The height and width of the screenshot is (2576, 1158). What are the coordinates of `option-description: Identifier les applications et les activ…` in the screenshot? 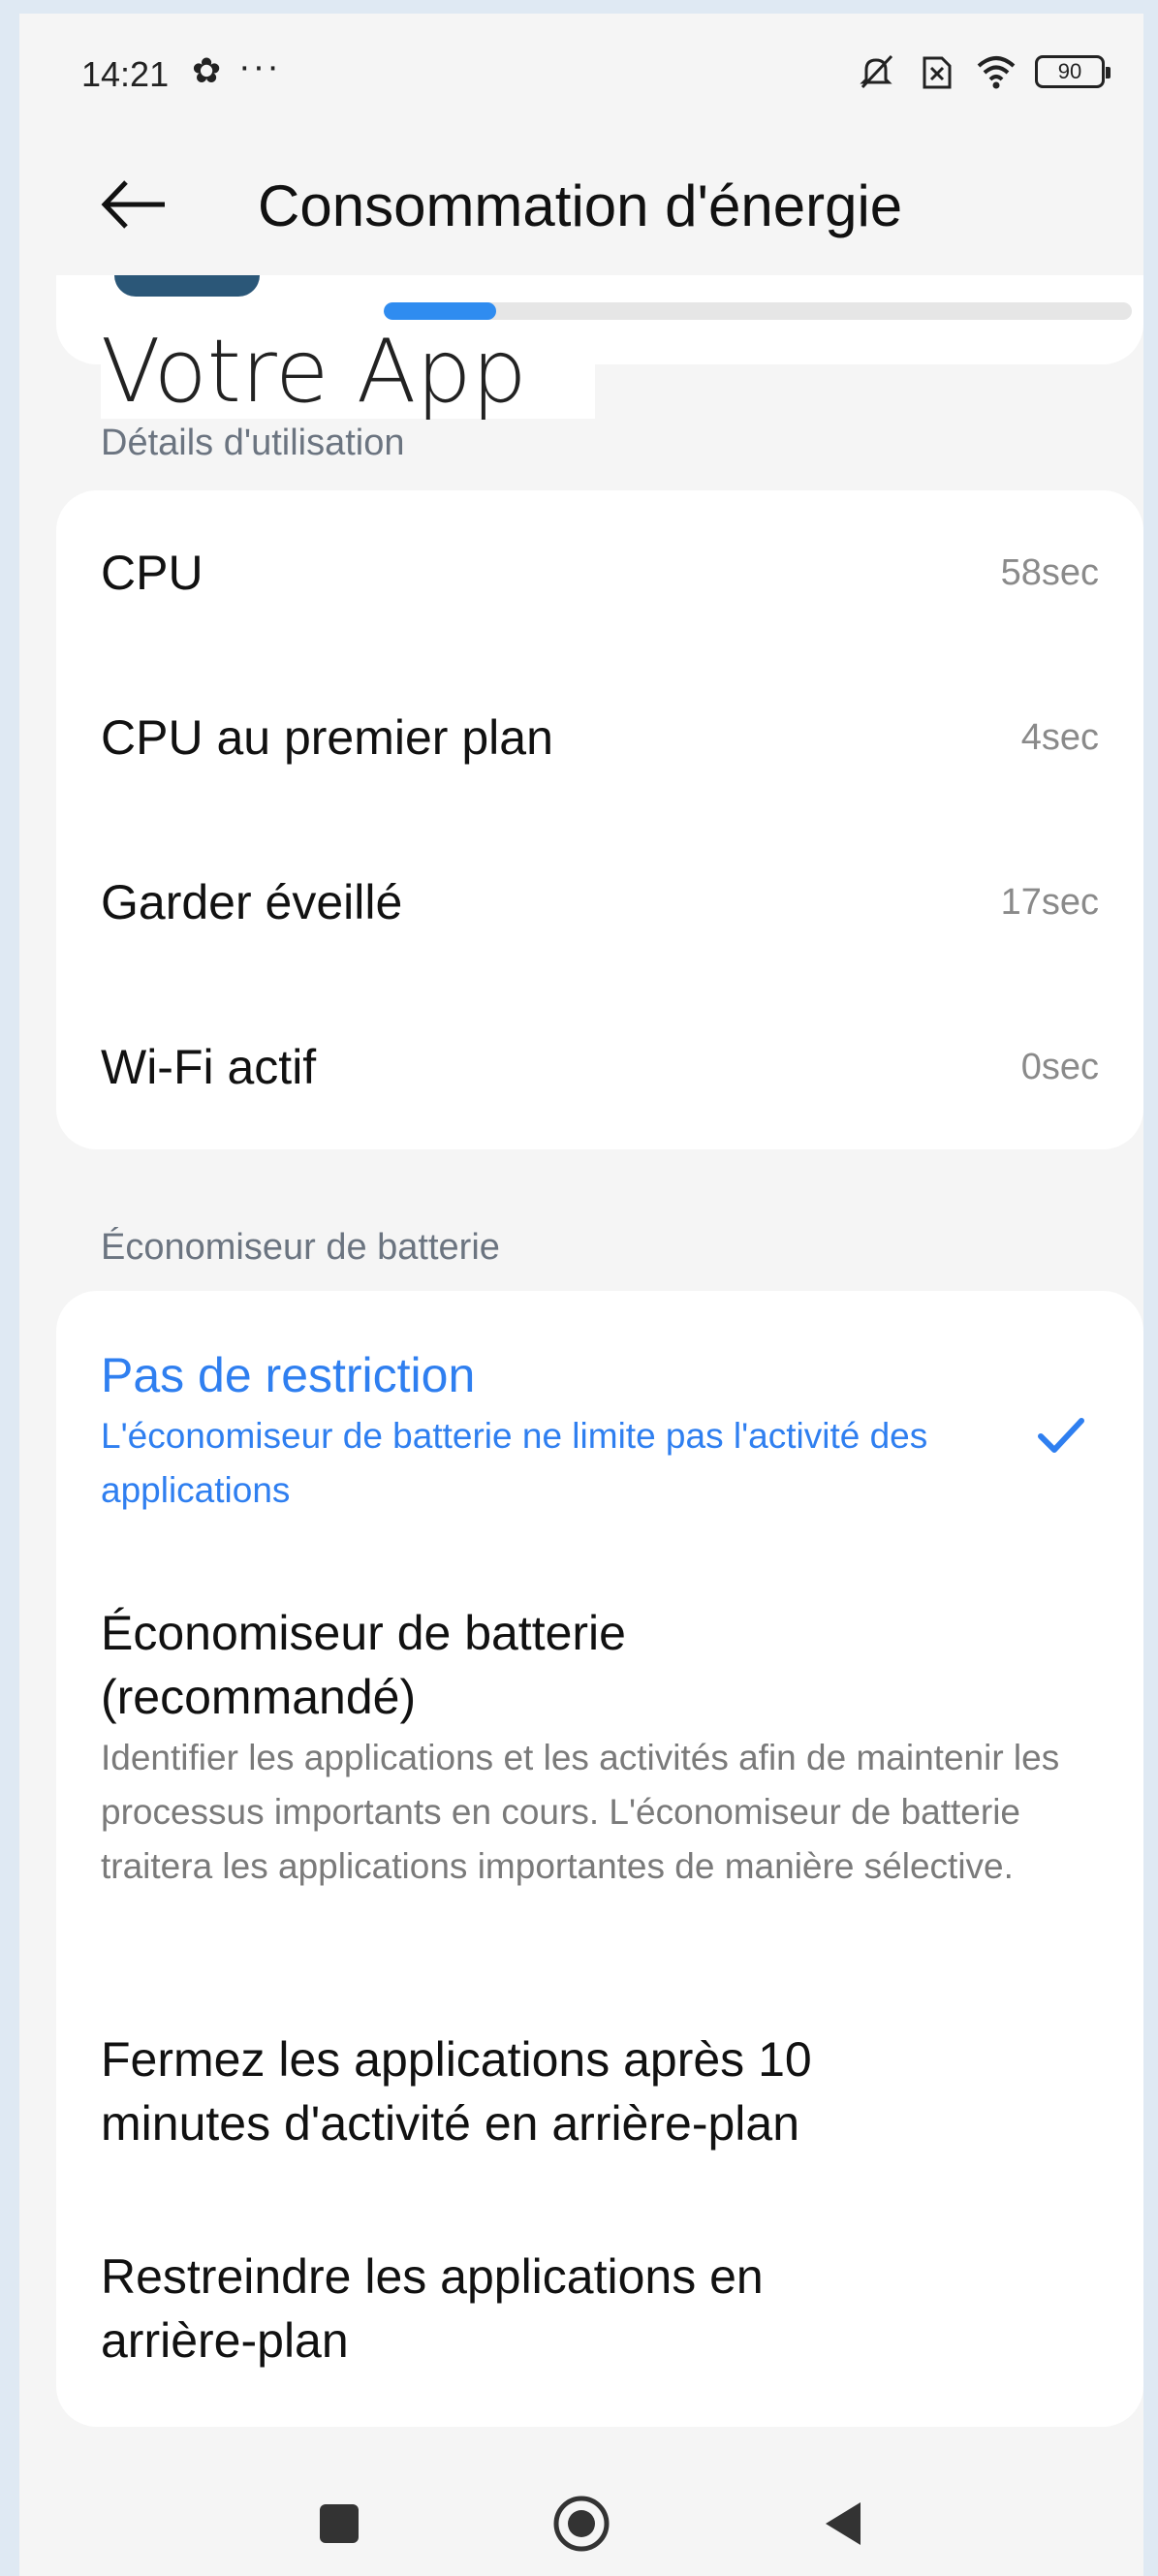 It's located at (580, 1812).